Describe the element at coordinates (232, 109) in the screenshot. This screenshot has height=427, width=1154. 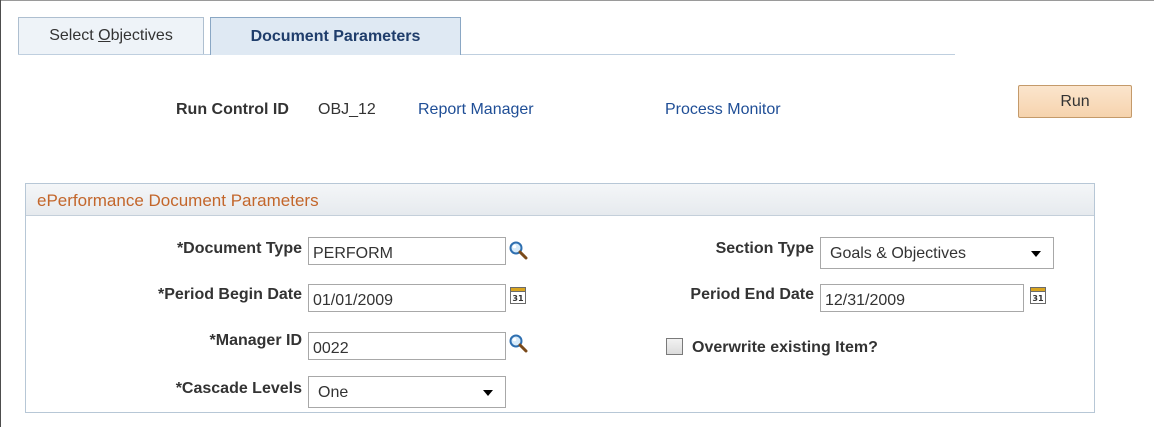
I see `run-control-id-label: Run Control ID` at that location.